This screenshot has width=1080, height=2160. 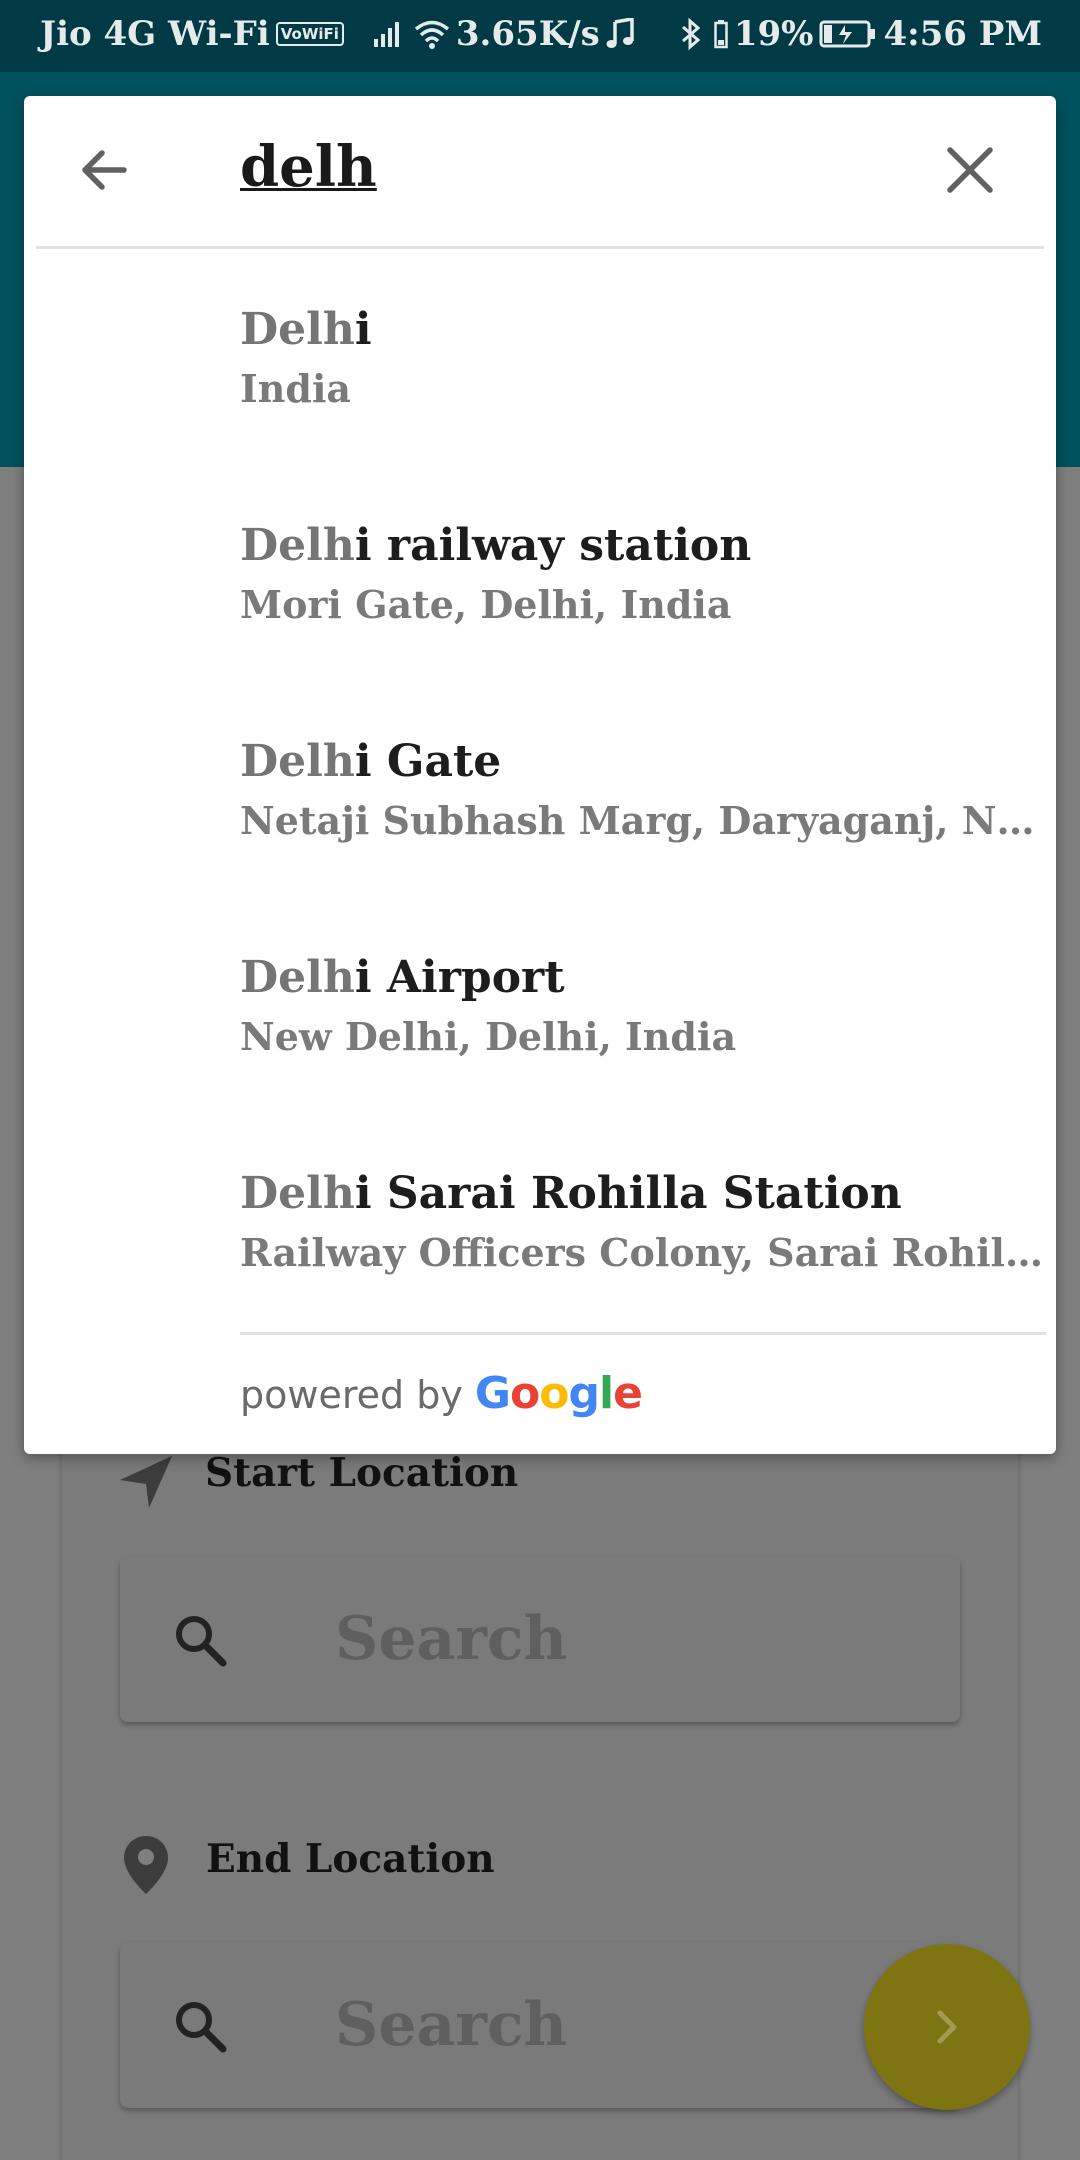 I want to click on result-item: Delhi India, so click(x=643, y=394).